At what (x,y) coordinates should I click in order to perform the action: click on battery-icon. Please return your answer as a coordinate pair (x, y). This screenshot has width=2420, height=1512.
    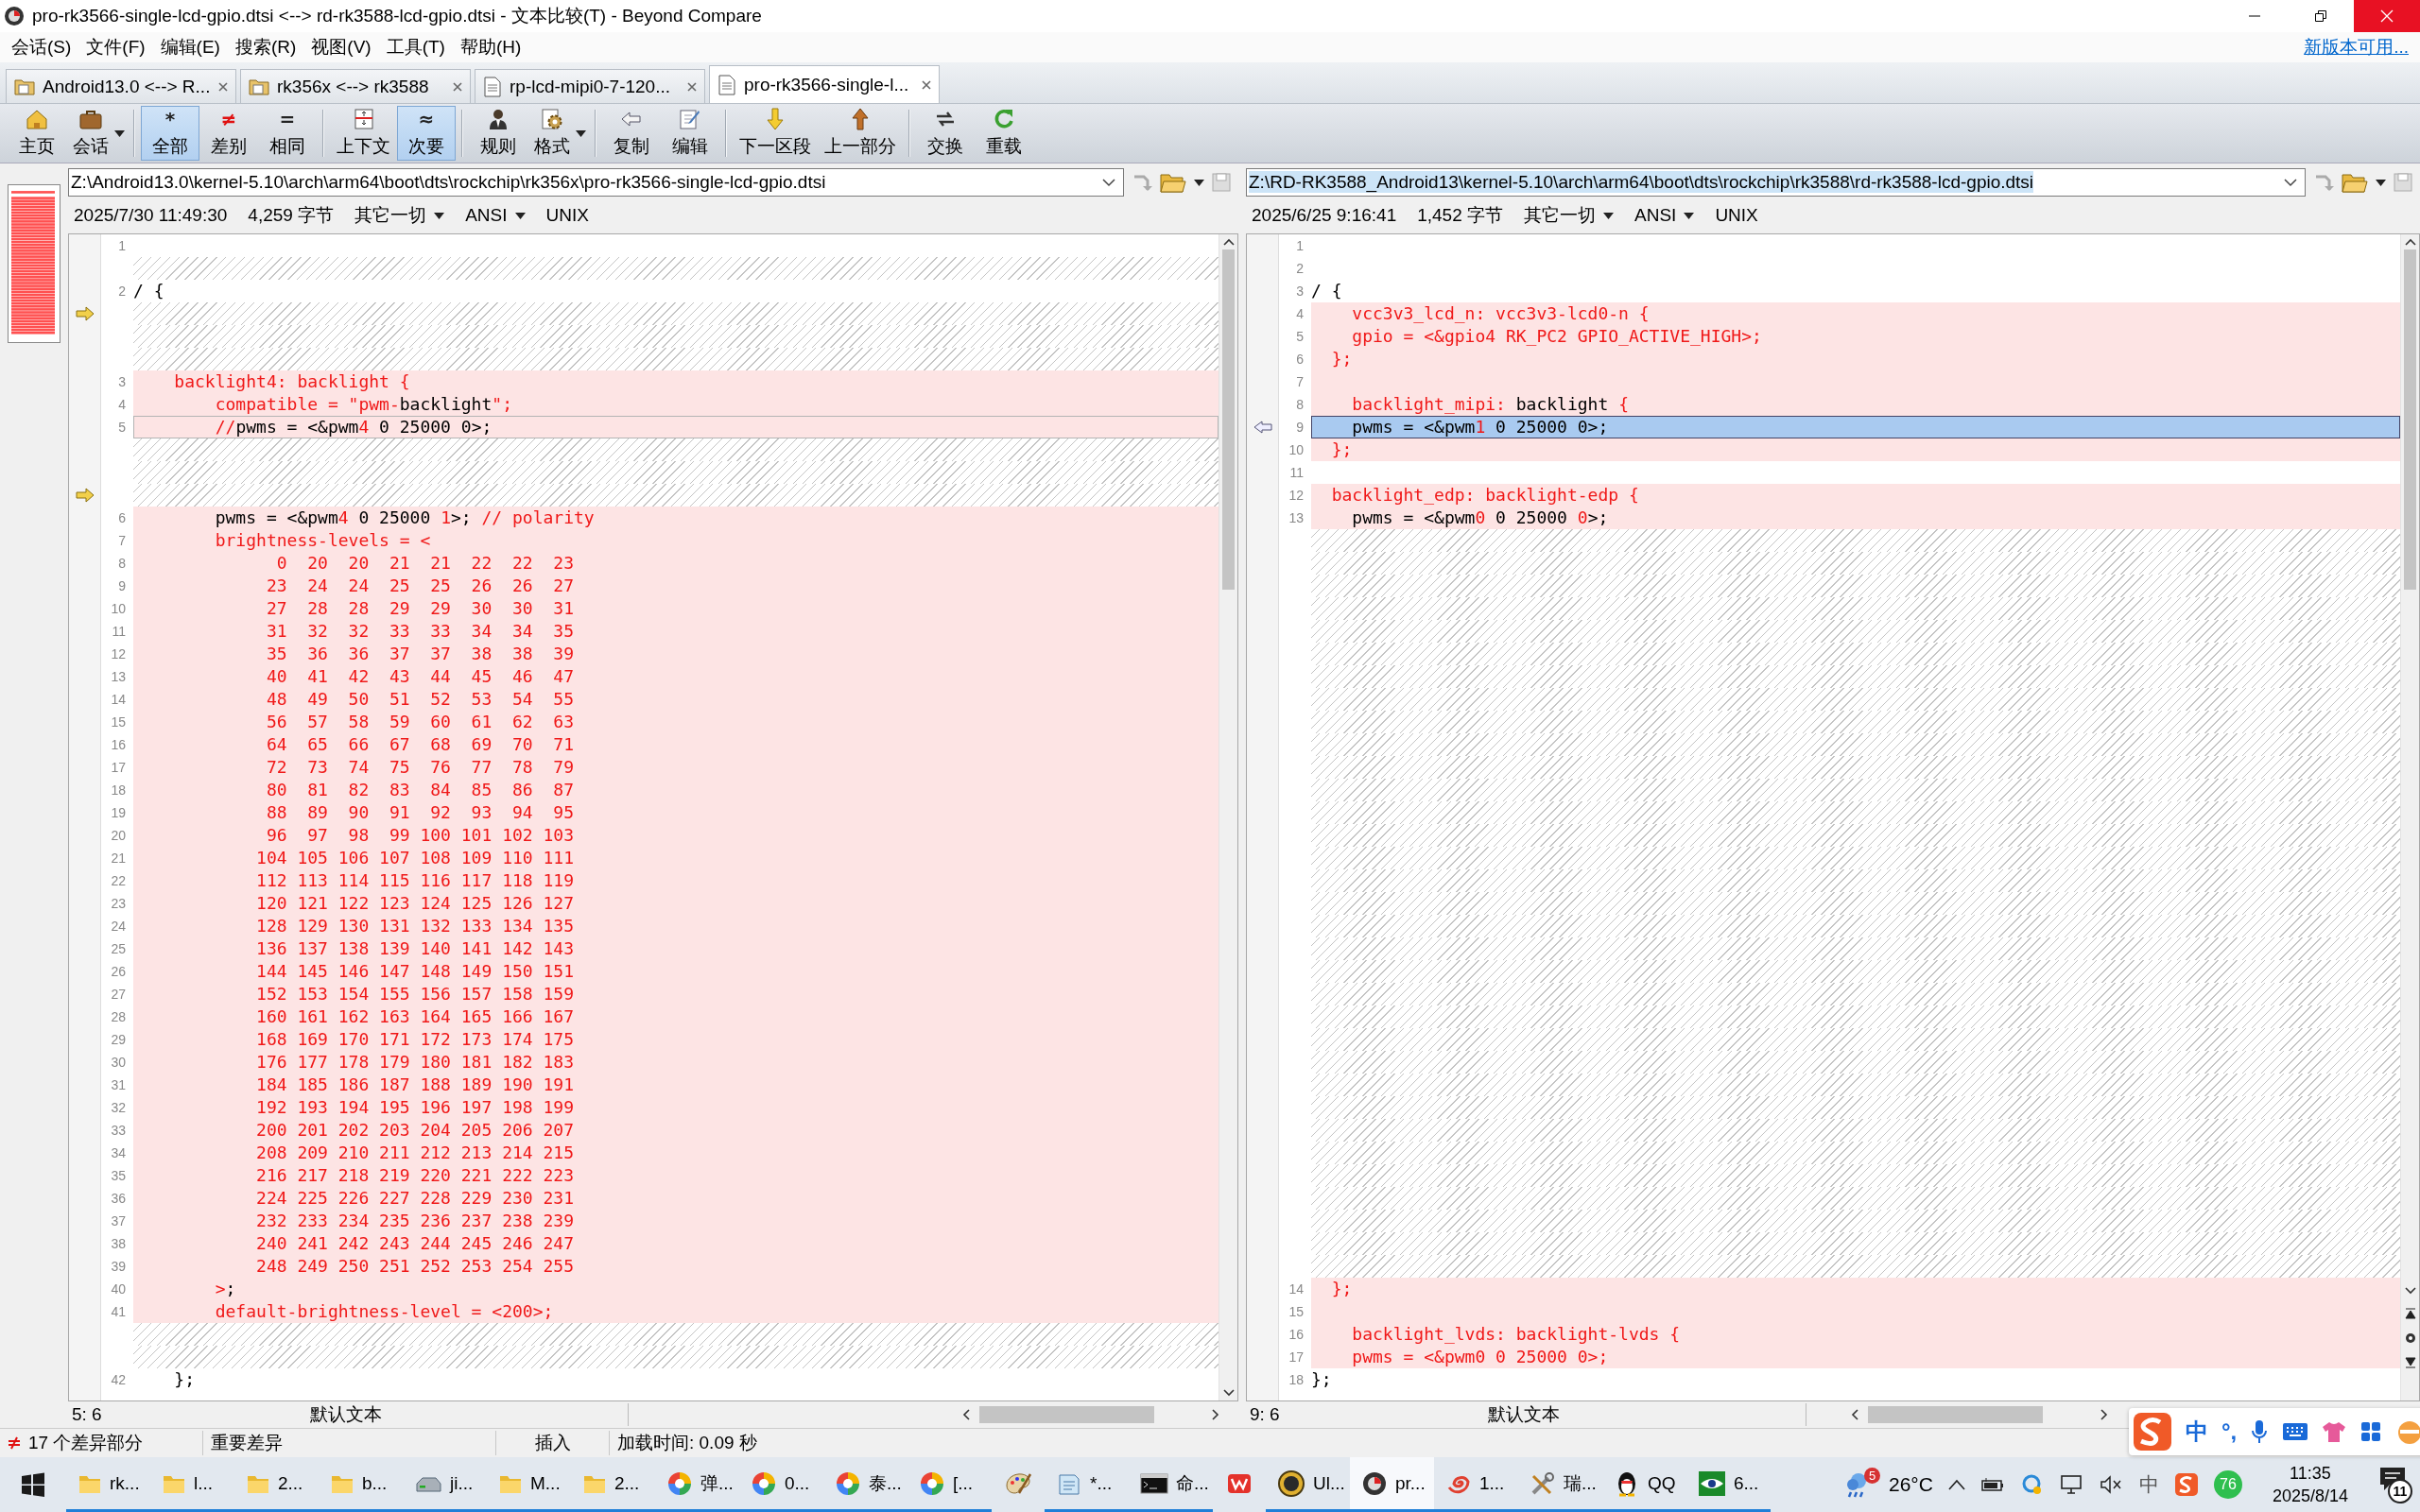
    Looking at the image, I should click on (1992, 1484).